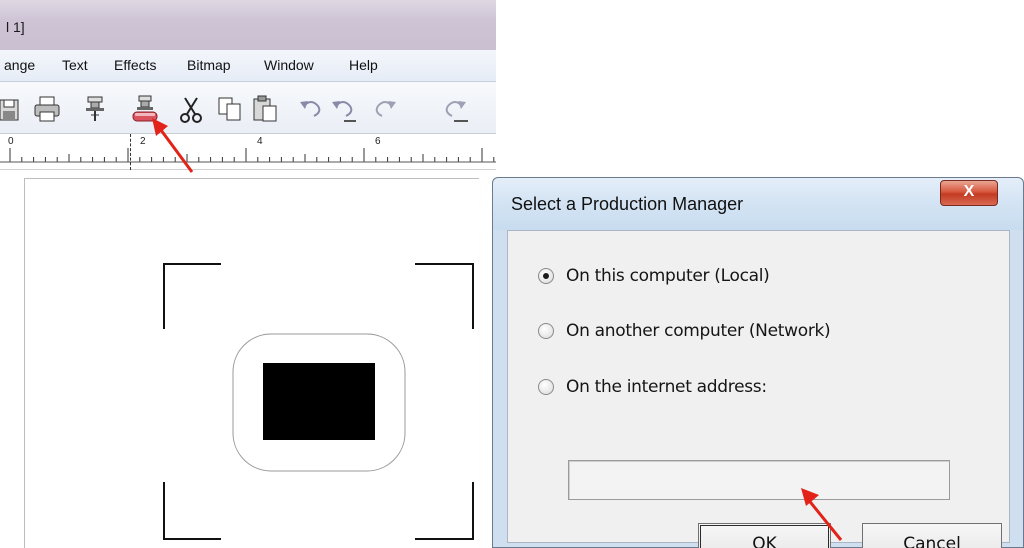 The width and height of the screenshot is (1024, 548). I want to click on option-internet-label: On the internet address:, so click(666, 387).